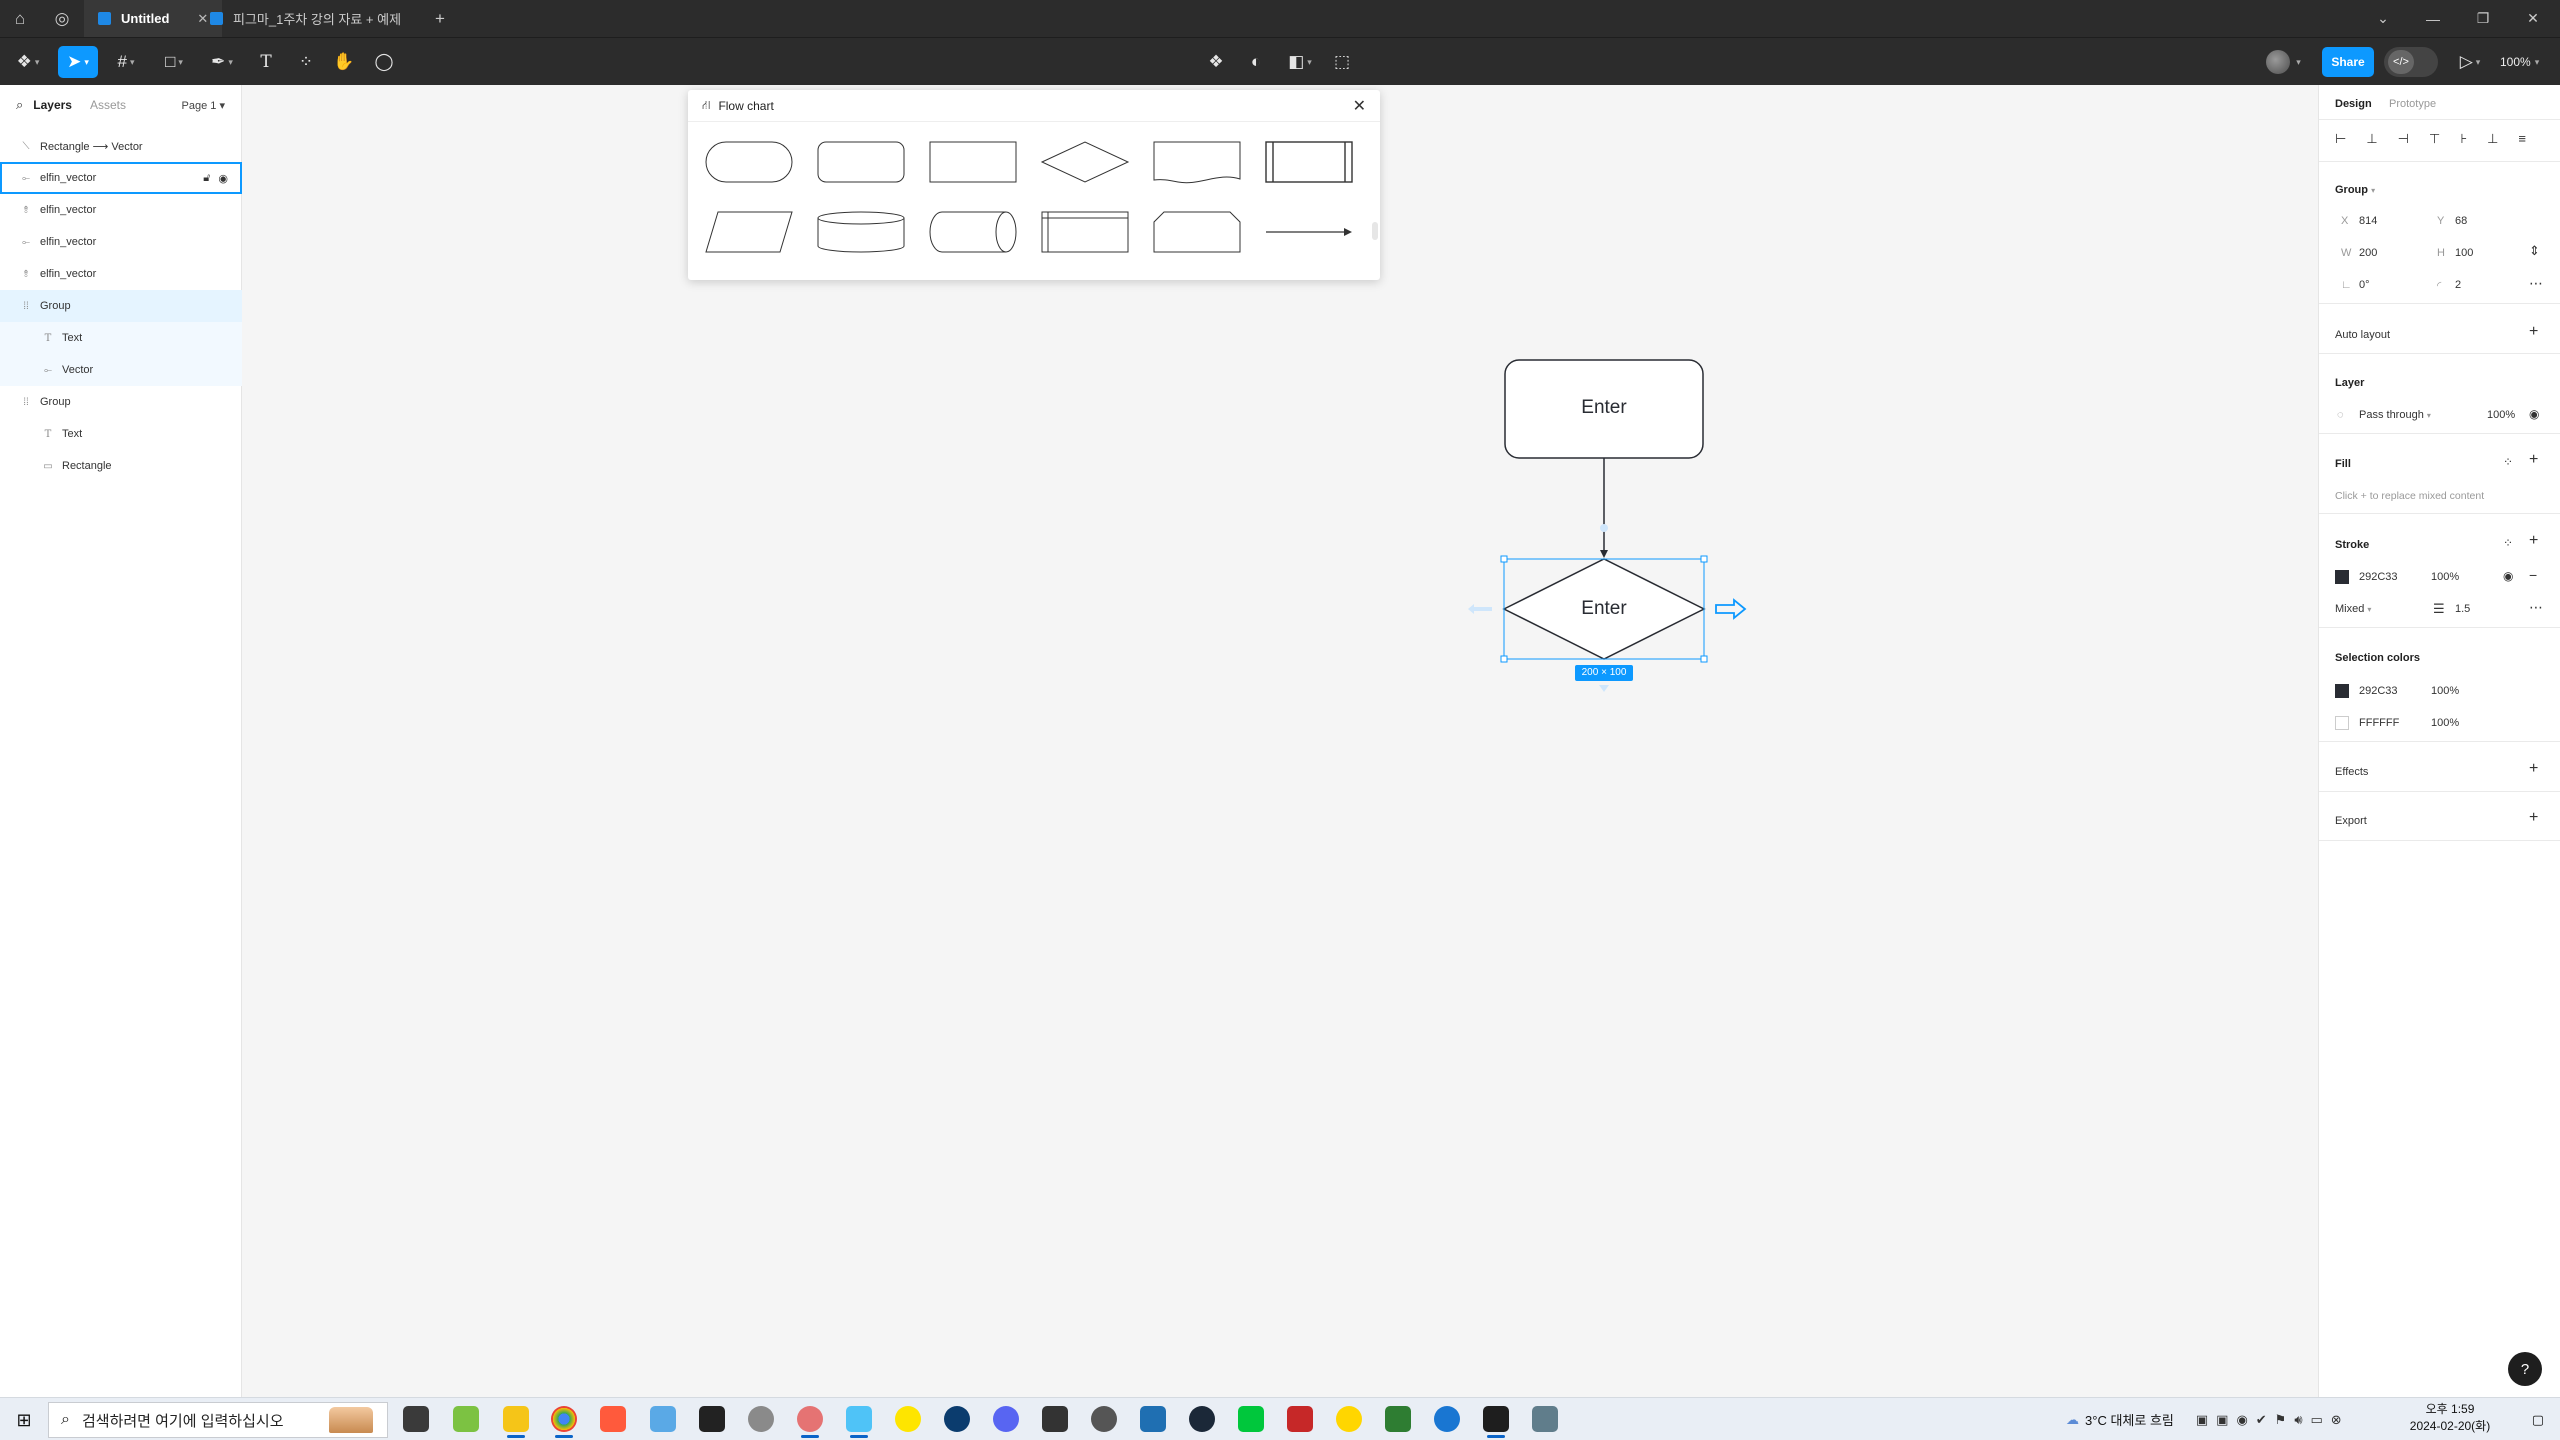 Image resolution: width=2560 pixels, height=1440 pixels. I want to click on discord-icon, so click(1006, 1419).